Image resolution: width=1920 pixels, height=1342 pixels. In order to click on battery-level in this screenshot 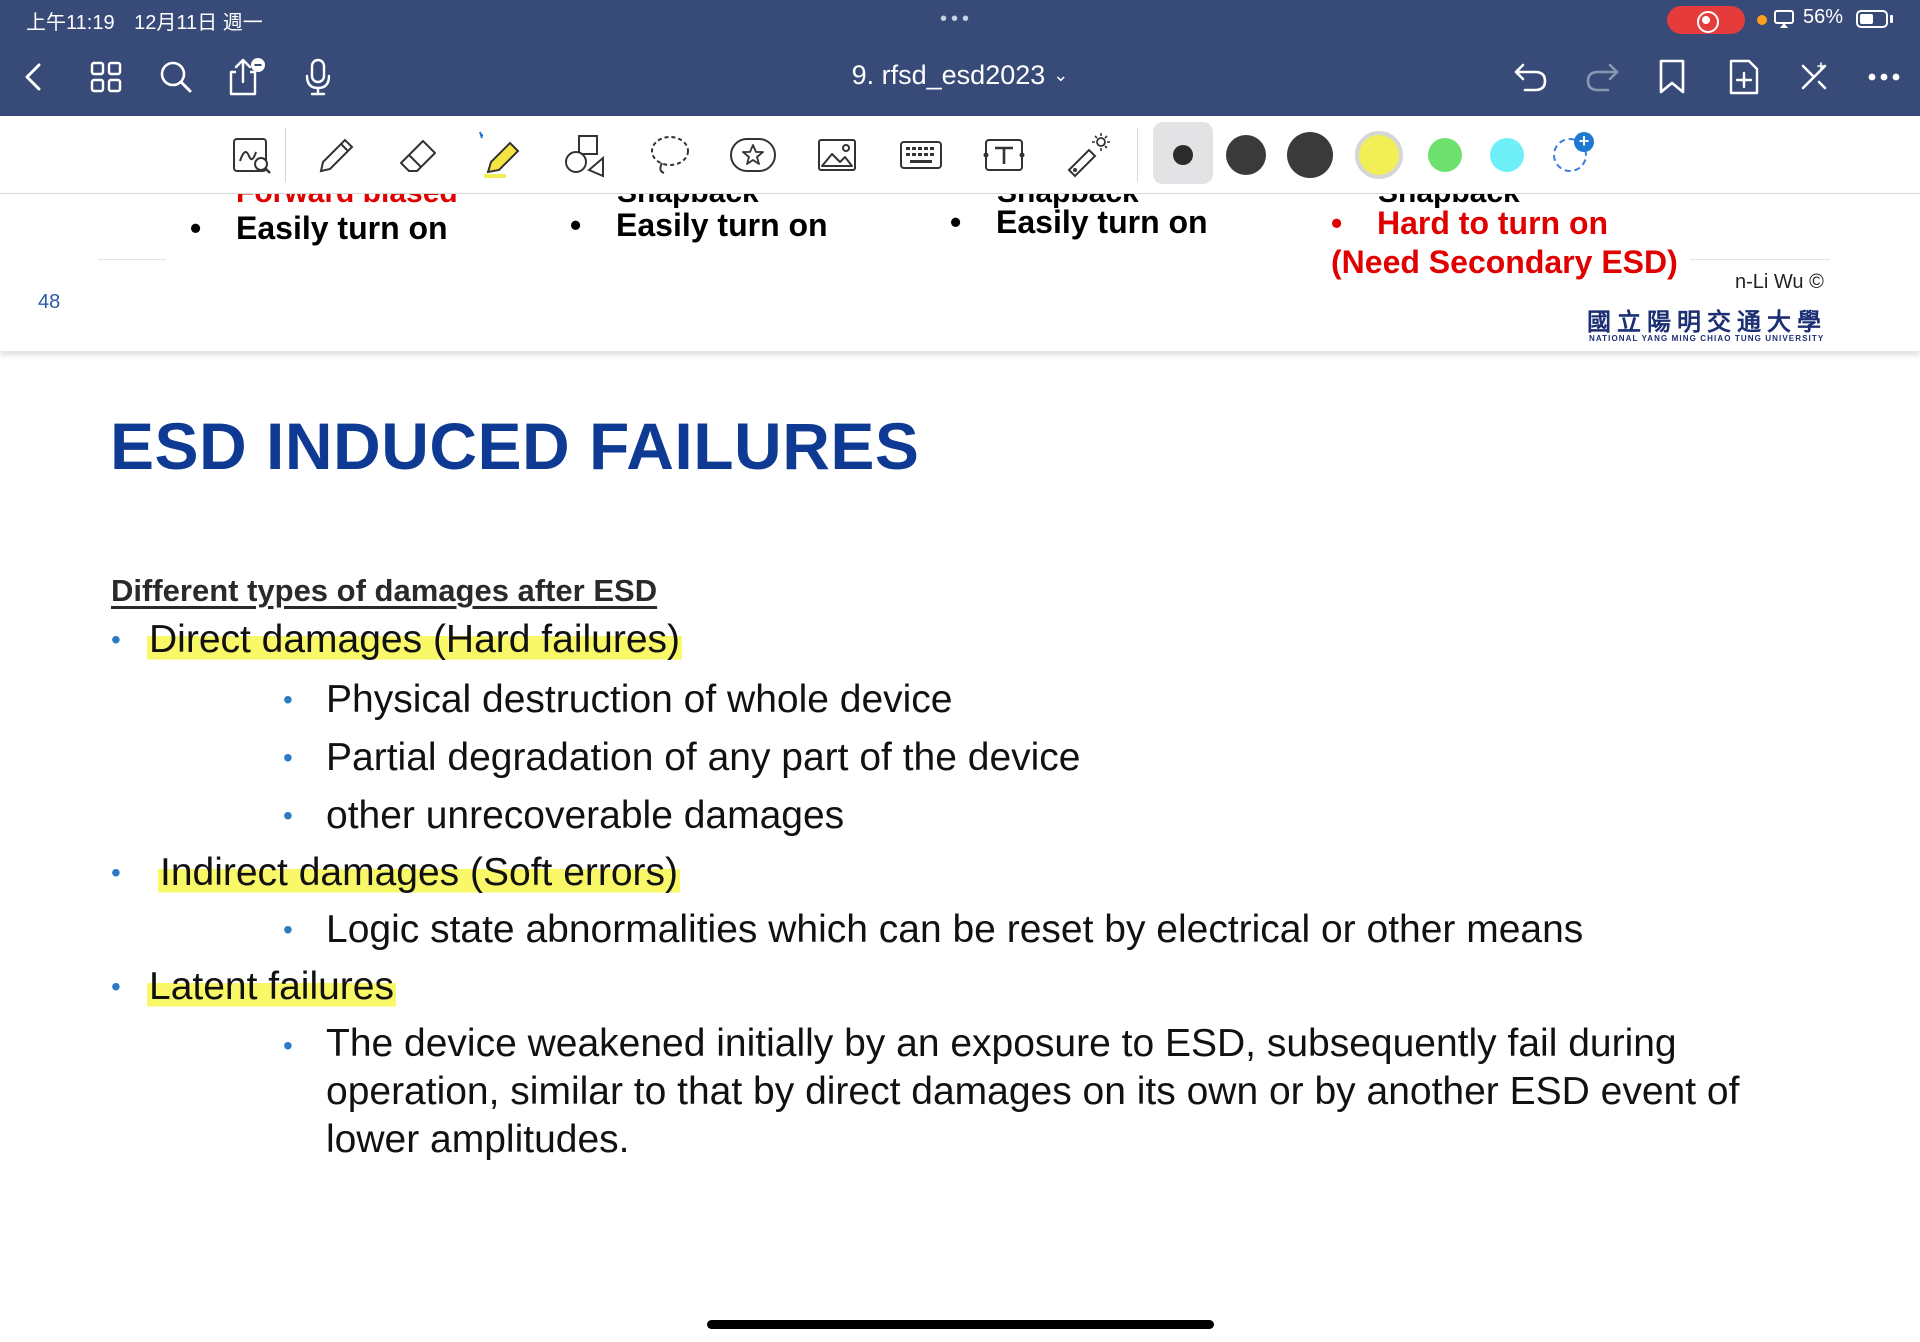, I will do `click(1866, 19)`.